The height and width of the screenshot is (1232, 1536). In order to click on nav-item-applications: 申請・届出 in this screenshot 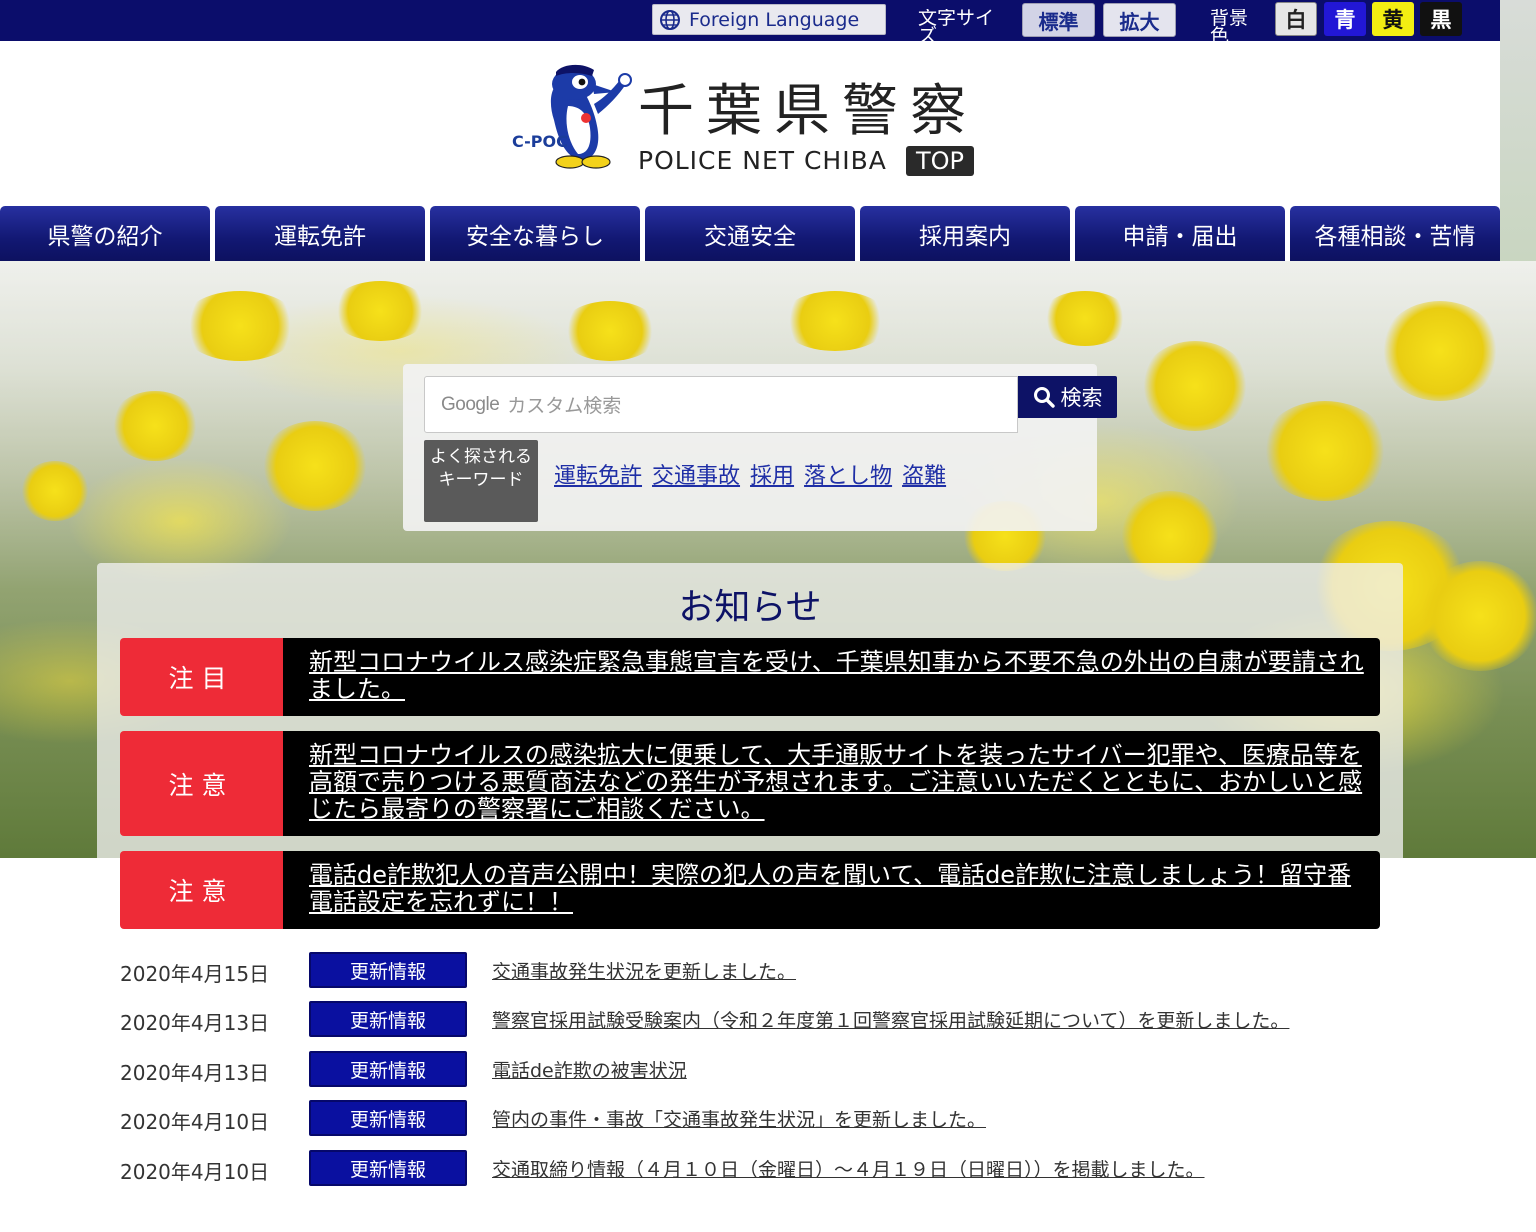, I will do `click(1180, 233)`.